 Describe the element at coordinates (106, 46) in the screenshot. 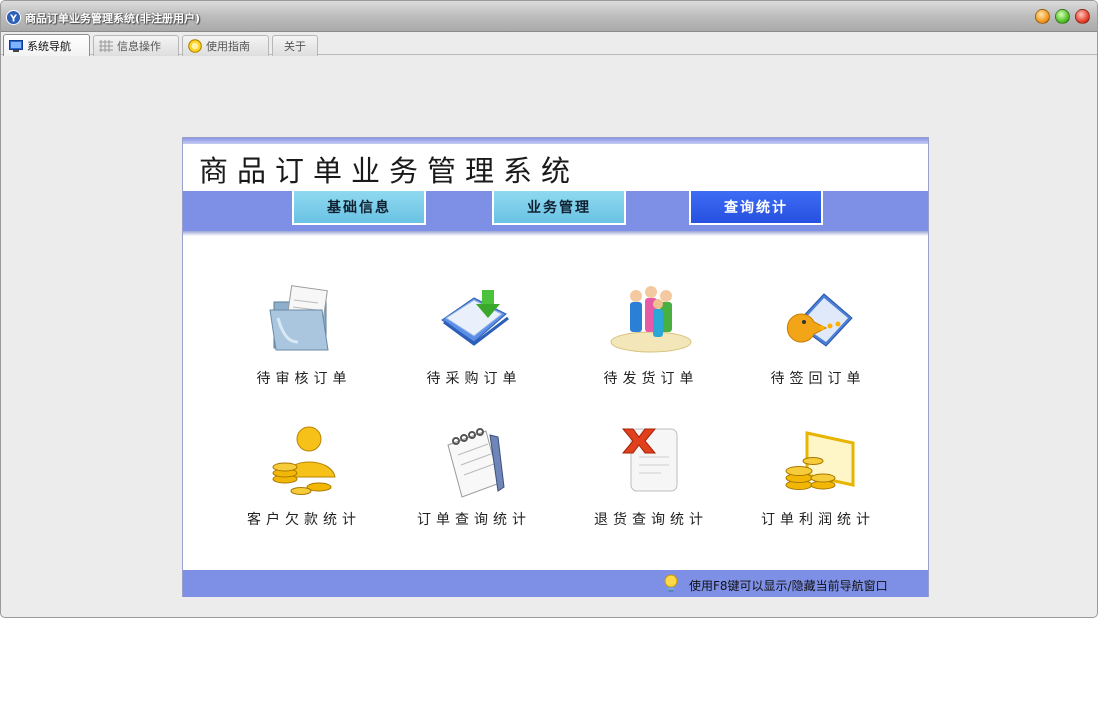

I see `grid-icon` at that location.